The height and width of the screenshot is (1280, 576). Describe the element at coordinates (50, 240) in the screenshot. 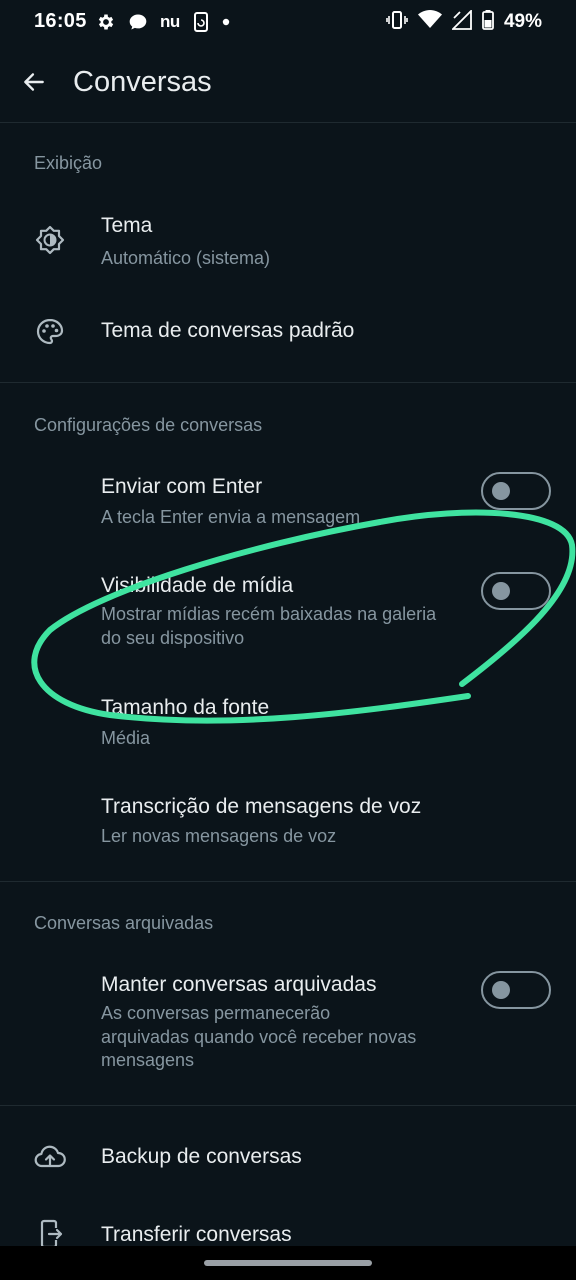

I see `brightness-theme-icon` at that location.